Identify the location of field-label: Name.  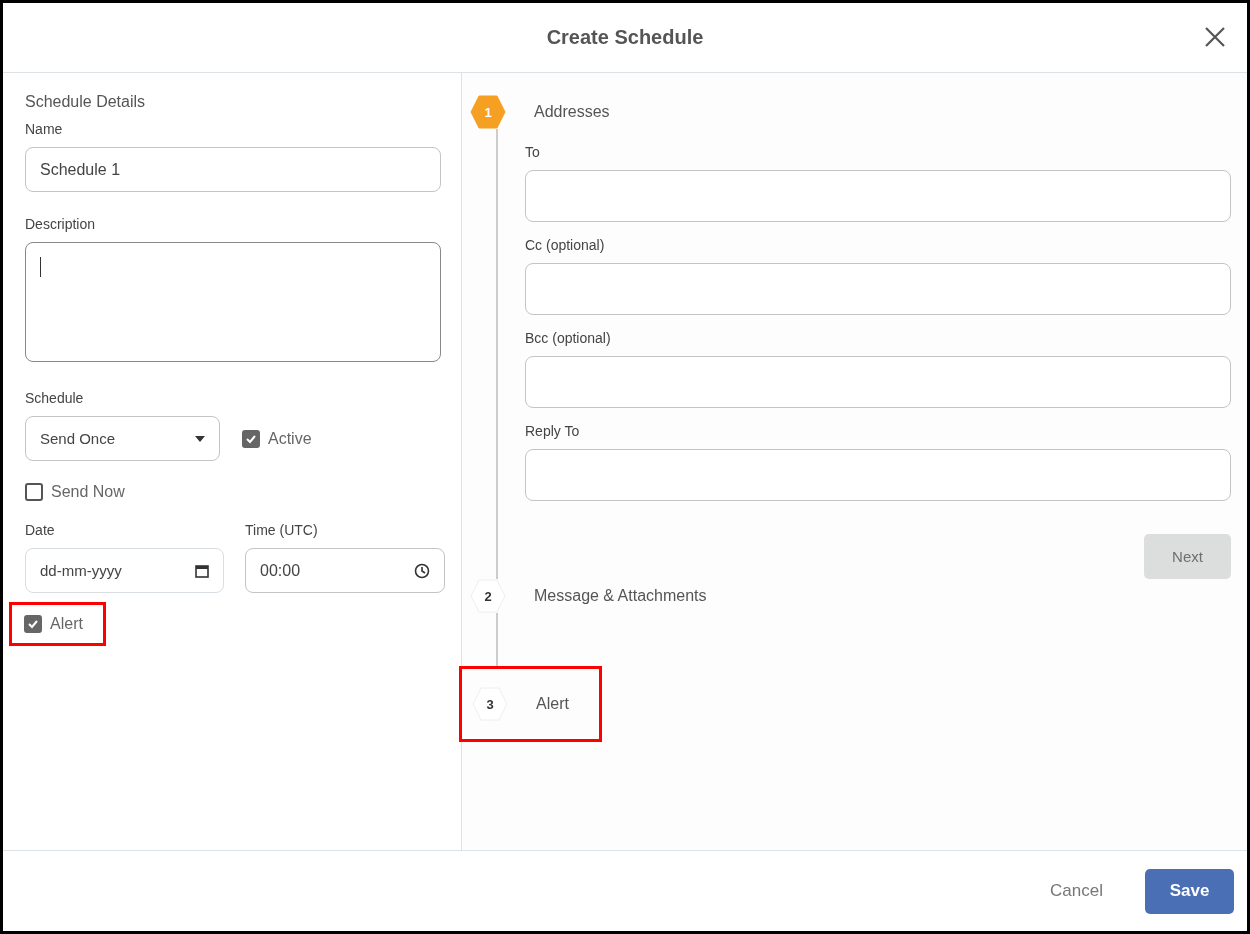
(44, 129).